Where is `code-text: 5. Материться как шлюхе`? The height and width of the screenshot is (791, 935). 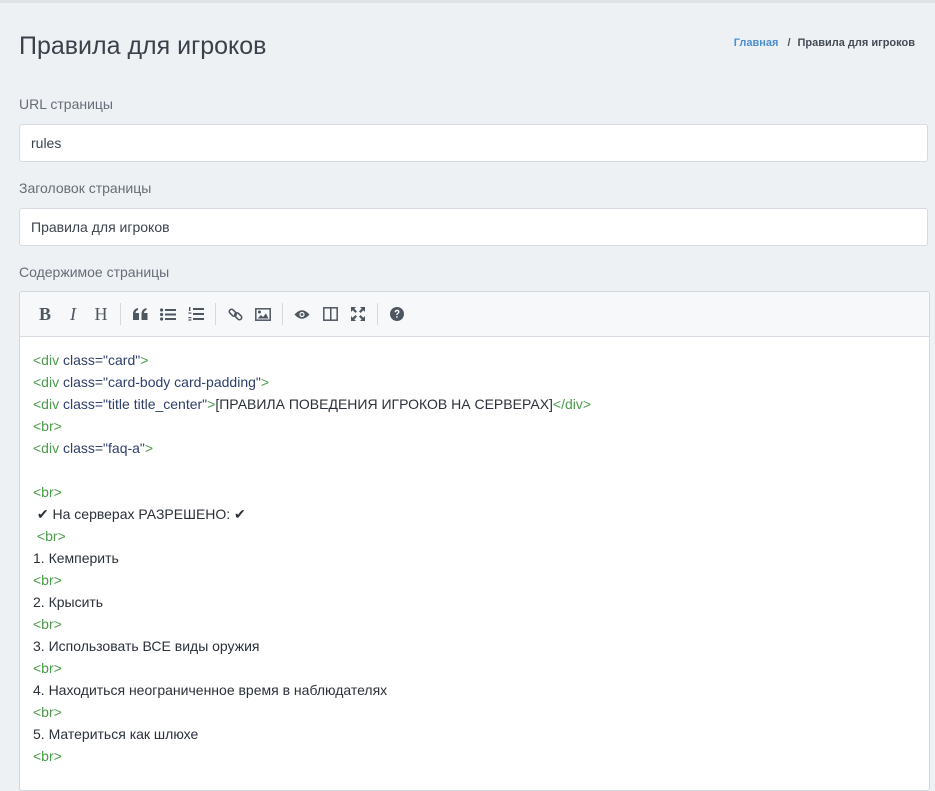 code-text: 5. Материться как шлюхе is located at coordinates (116, 734).